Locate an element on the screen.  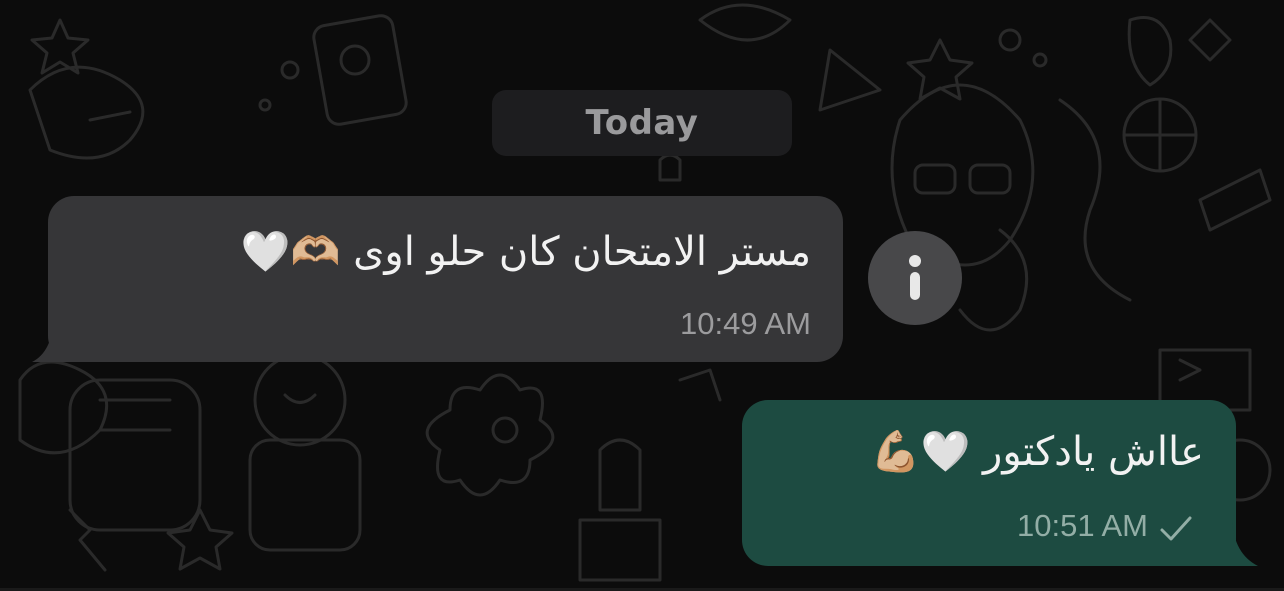
message-timestamp: 10:49 AM is located at coordinates (745, 323).